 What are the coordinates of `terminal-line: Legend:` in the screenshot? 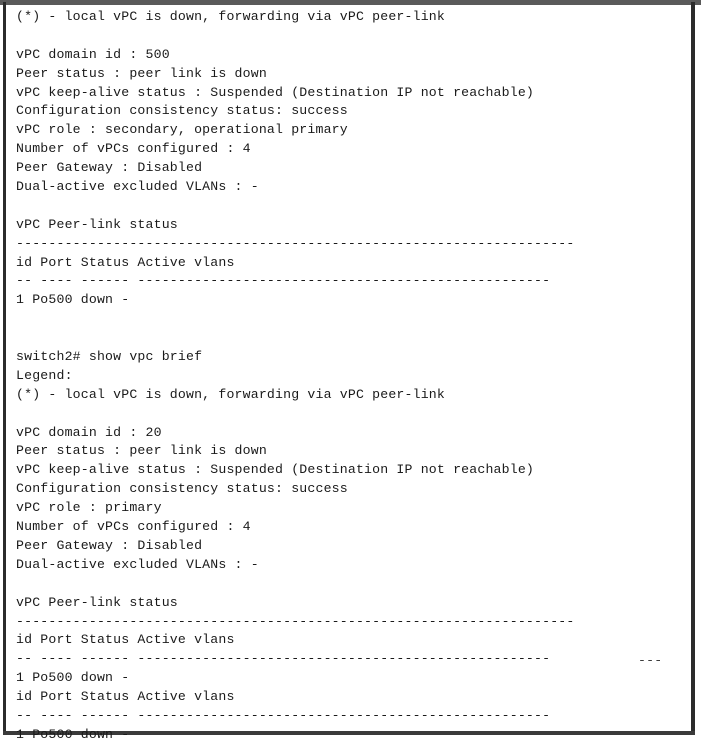 It's located at (44, 375).